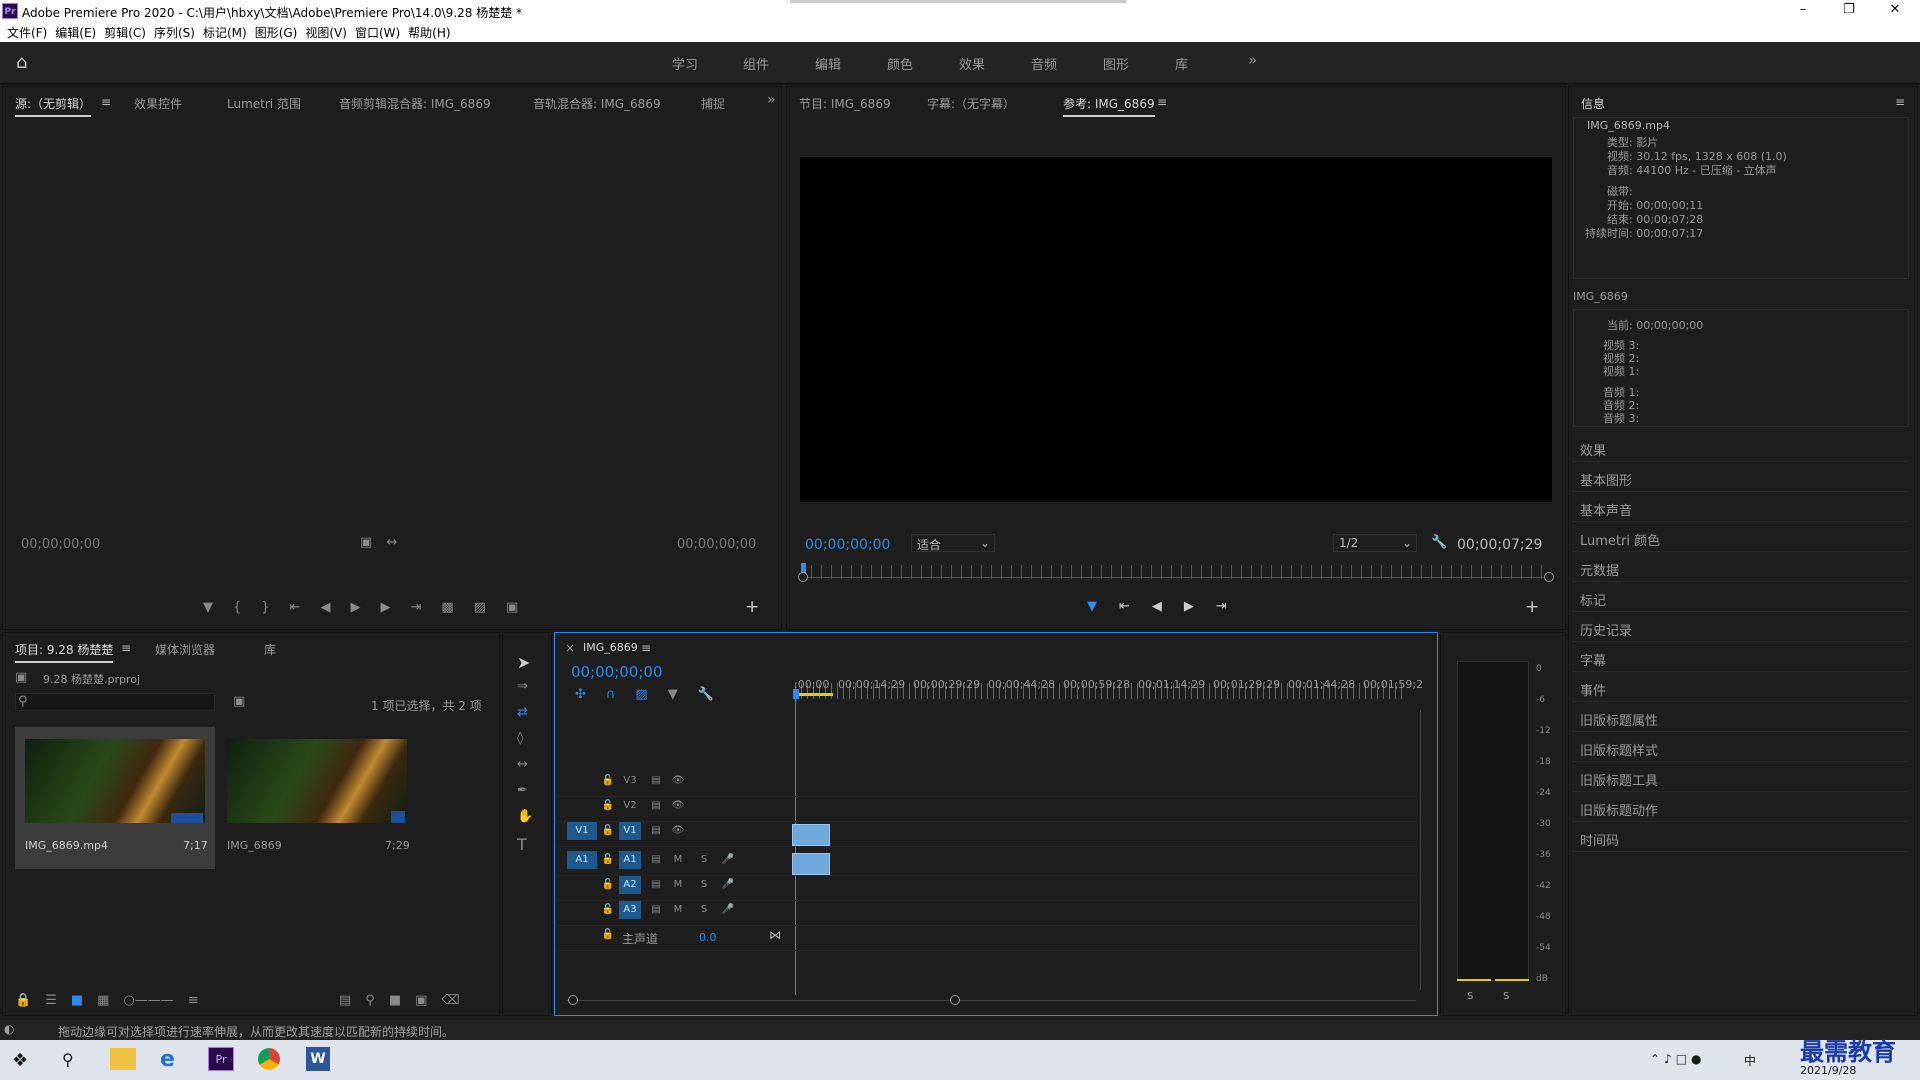 Image resolution: width=1920 pixels, height=1080 pixels. What do you see at coordinates (814, 694) in the screenshot?
I see `work-area-bar` at bounding box center [814, 694].